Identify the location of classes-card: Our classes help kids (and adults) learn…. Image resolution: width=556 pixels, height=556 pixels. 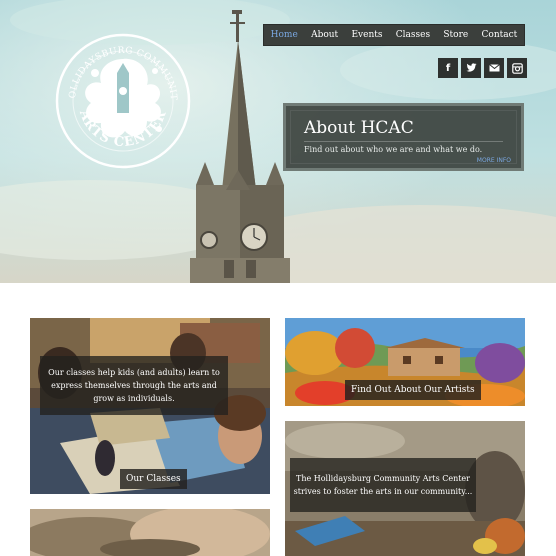
(150, 406).